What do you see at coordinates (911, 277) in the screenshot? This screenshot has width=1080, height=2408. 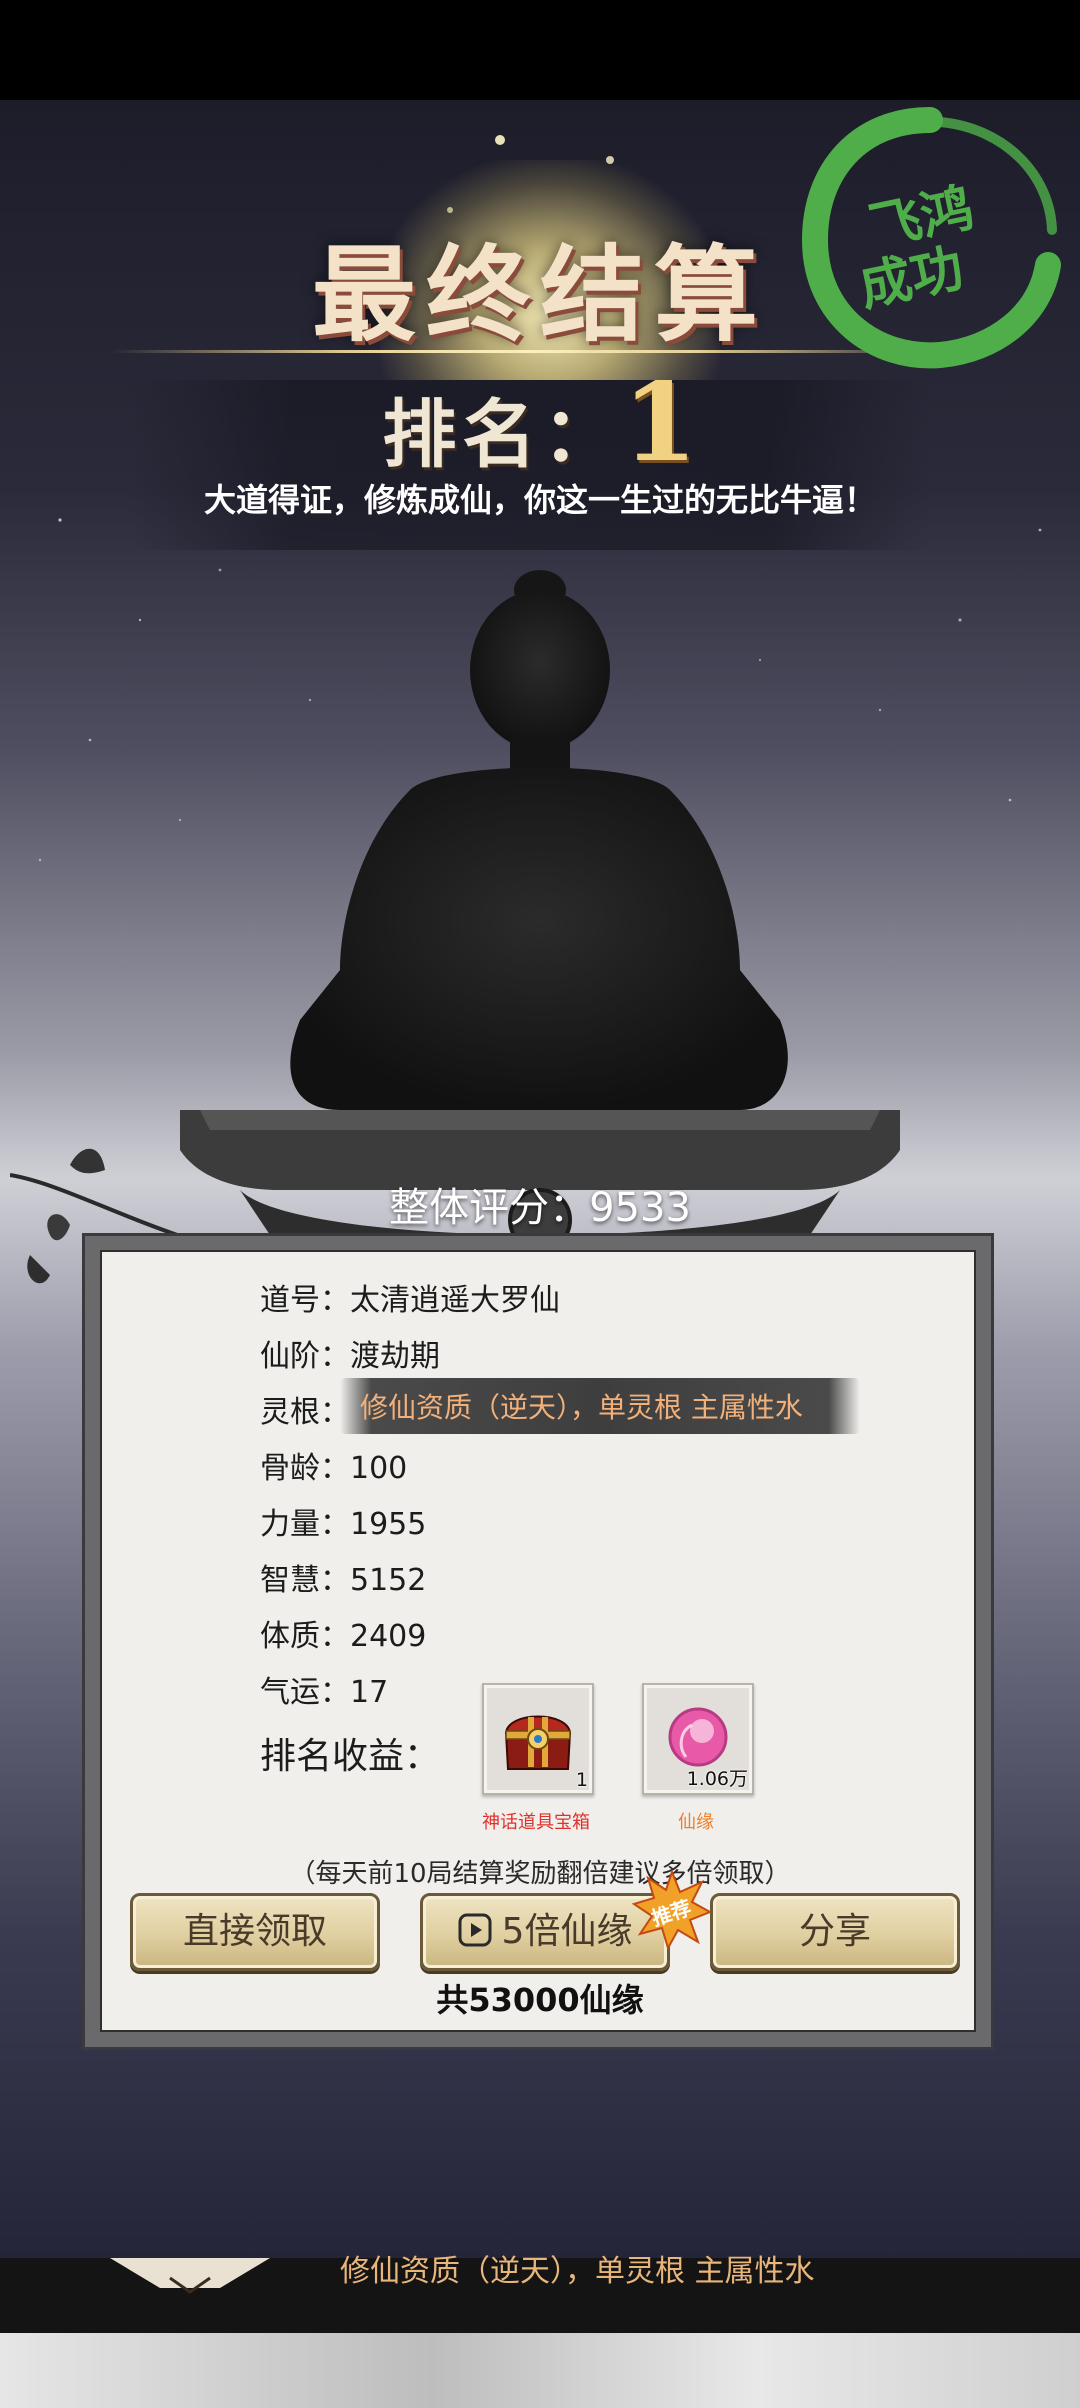 I see `seal-text-line2: 成功` at bounding box center [911, 277].